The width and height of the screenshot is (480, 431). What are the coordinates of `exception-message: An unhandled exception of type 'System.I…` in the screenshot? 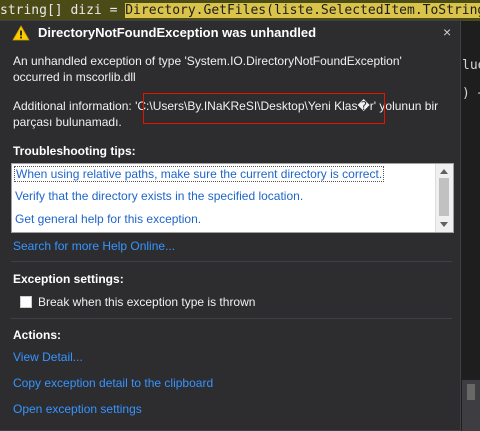 It's located at (228, 69).